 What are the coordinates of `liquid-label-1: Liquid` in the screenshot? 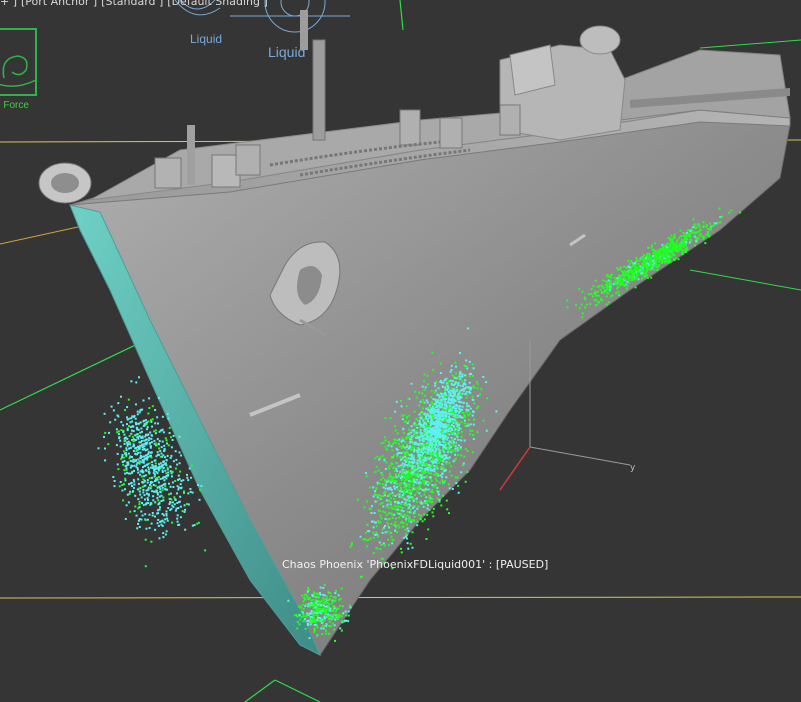 It's located at (206, 39).